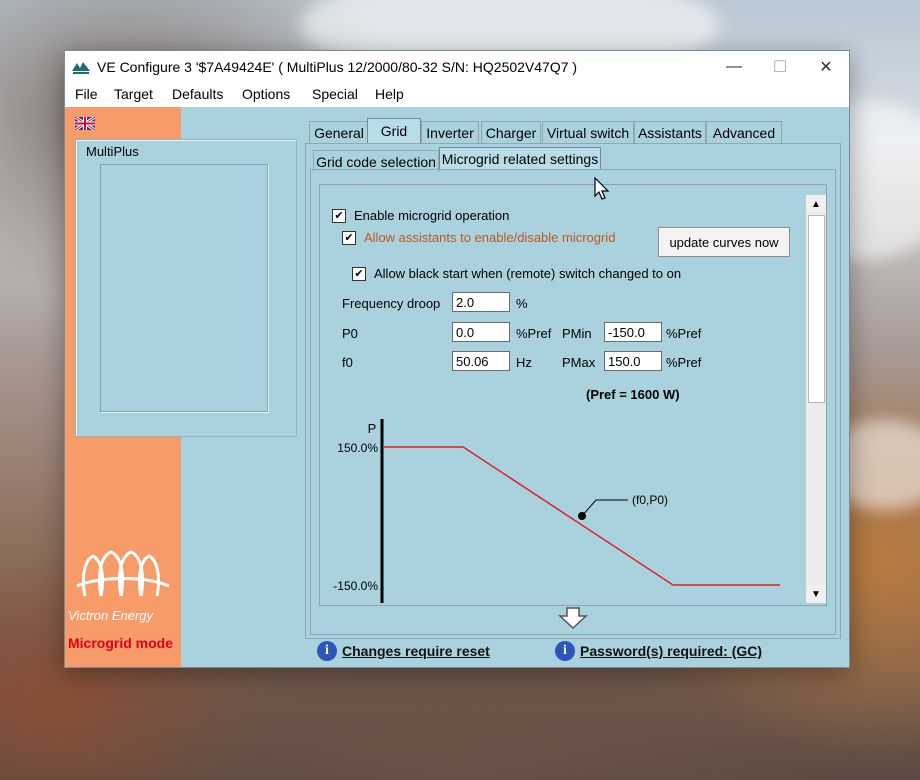 The height and width of the screenshot is (780, 920). I want to click on menu-file: File, so click(86, 94).